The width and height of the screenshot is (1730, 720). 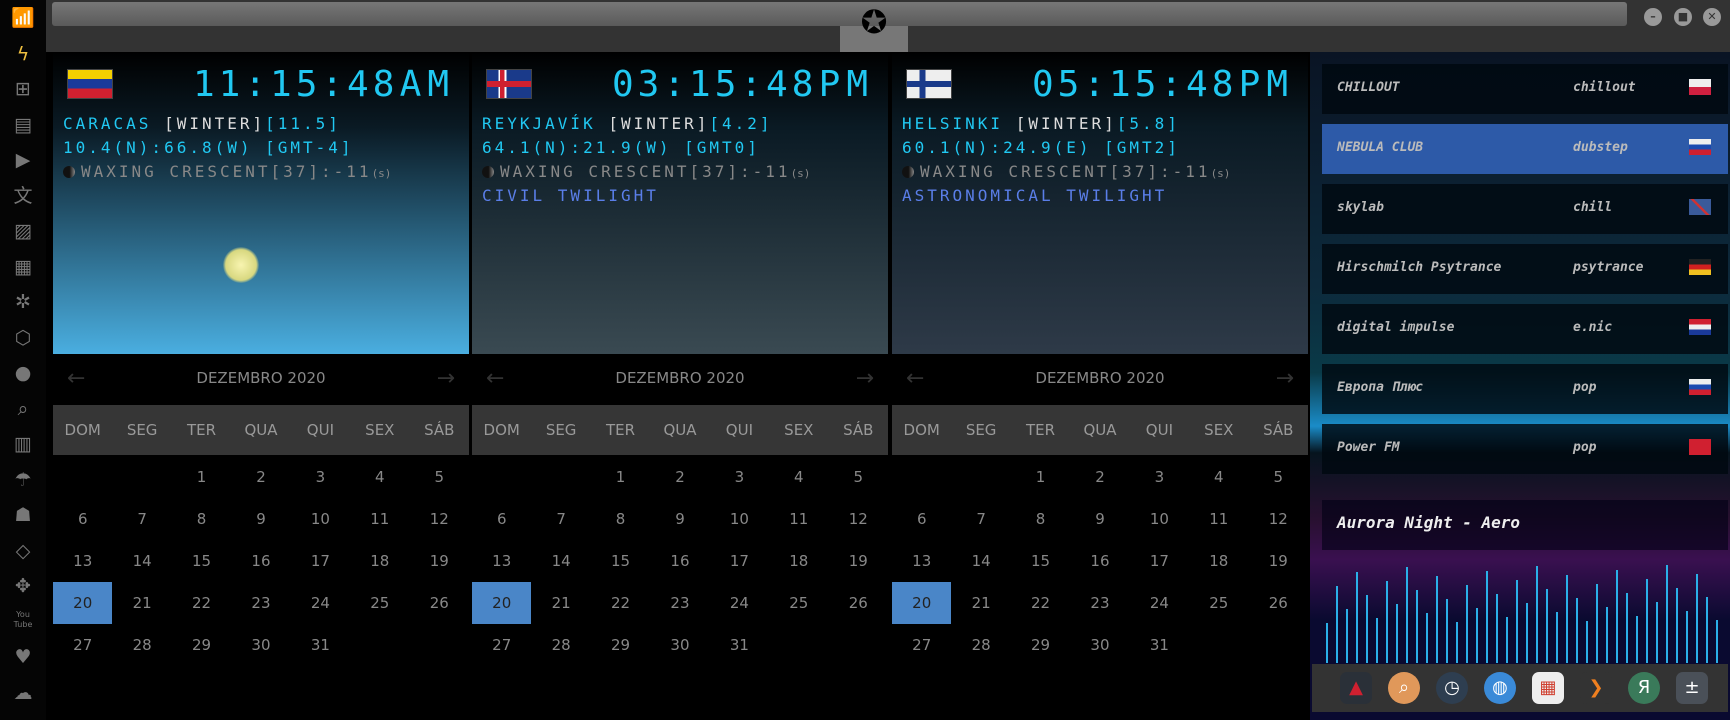 What do you see at coordinates (23, 18) in the screenshot?
I see `wifi-icon: 📶` at bounding box center [23, 18].